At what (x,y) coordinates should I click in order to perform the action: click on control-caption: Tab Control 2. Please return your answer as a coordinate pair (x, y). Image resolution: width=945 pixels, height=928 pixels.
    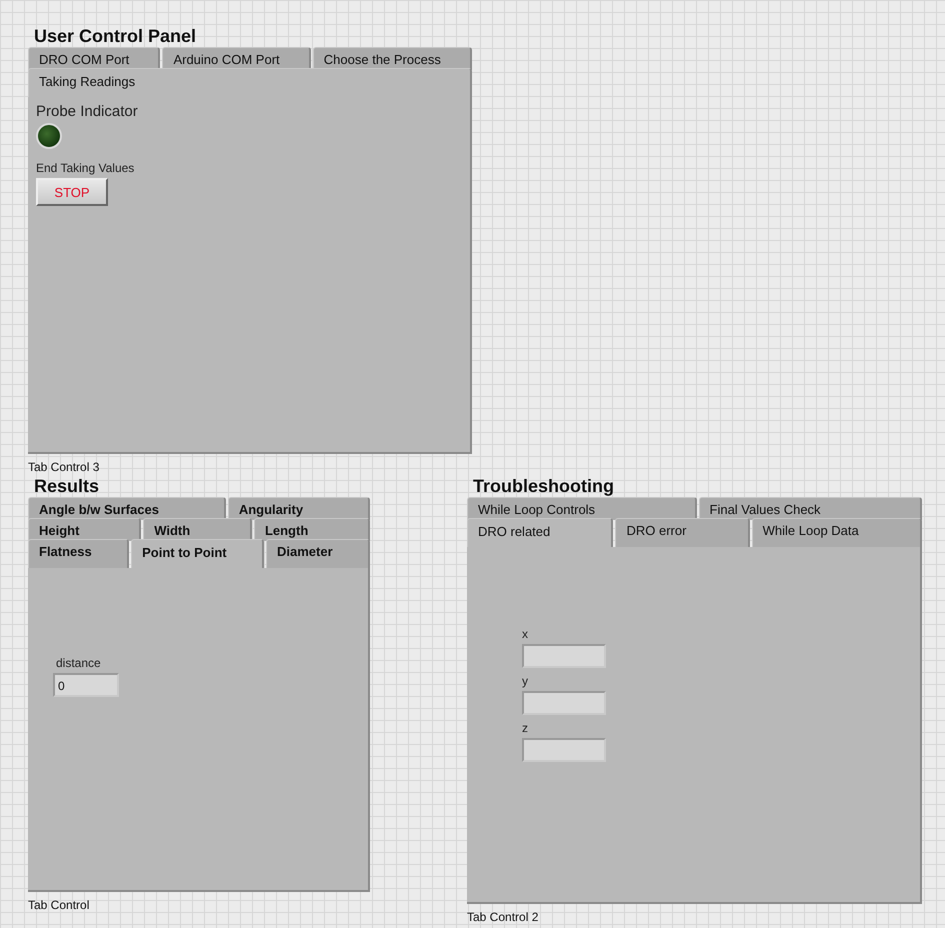
    Looking at the image, I should click on (503, 917).